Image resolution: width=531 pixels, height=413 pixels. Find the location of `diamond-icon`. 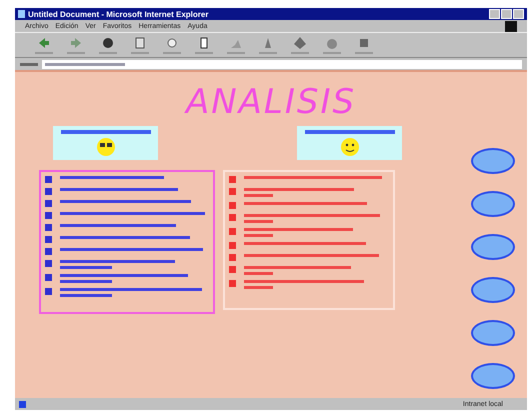

diamond-icon is located at coordinates (300, 43).